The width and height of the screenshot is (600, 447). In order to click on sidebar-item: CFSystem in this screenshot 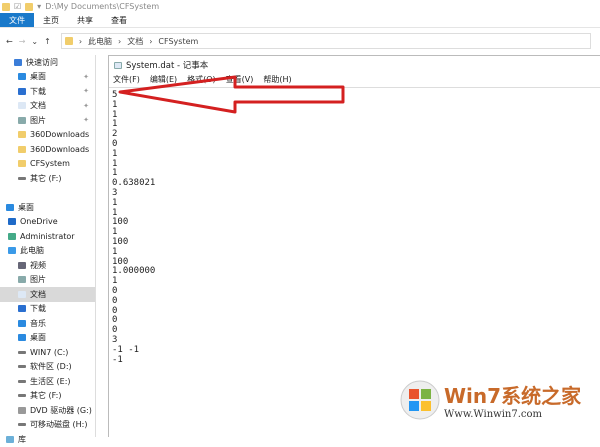, I will do `click(47, 164)`.